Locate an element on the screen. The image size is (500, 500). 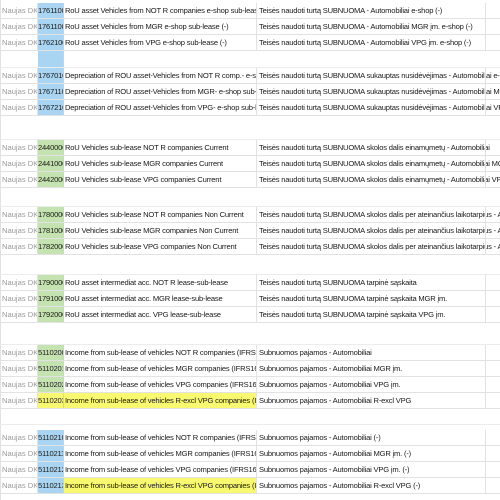
account-code-cell: 1791000 is located at coordinates (51, 298).